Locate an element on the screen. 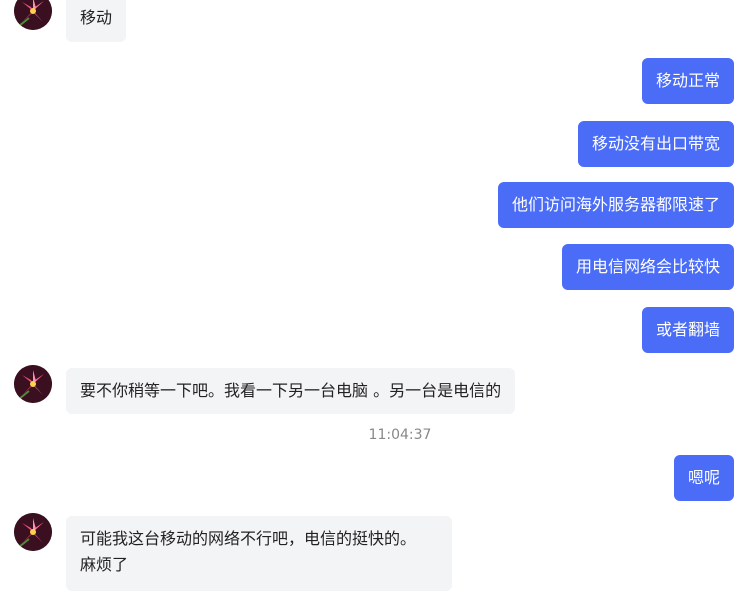 The width and height of the screenshot is (743, 601). message-text: 用电信网络会比较快 is located at coordinates (647, 266).